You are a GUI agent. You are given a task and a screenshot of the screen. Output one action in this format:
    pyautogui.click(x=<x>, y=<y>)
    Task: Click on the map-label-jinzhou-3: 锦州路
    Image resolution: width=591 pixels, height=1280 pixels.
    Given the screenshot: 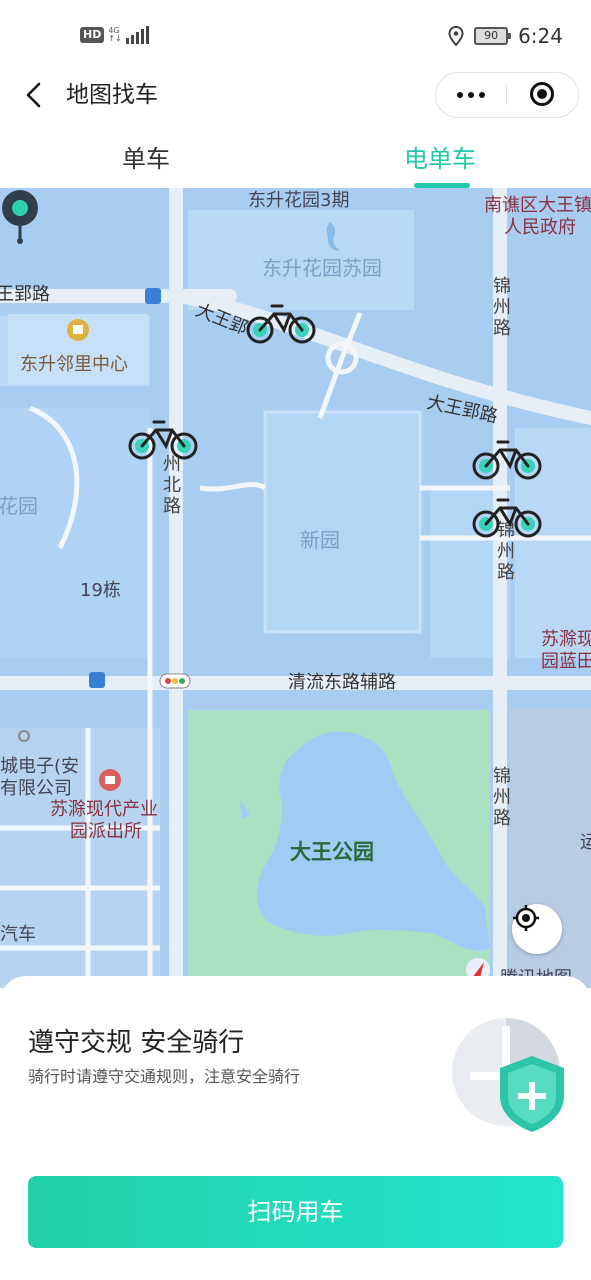 What is the action you would take?
    pyautogui.click(x=502, y=797)
    